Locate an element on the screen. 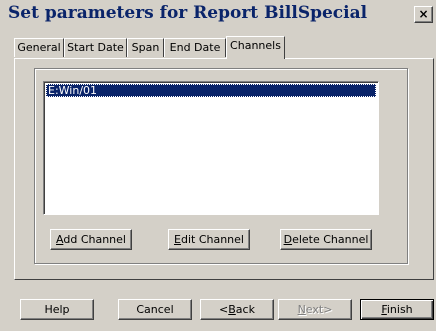  window-title: Set parameters for Report BillSpecial is located at coordinates (188, 13).